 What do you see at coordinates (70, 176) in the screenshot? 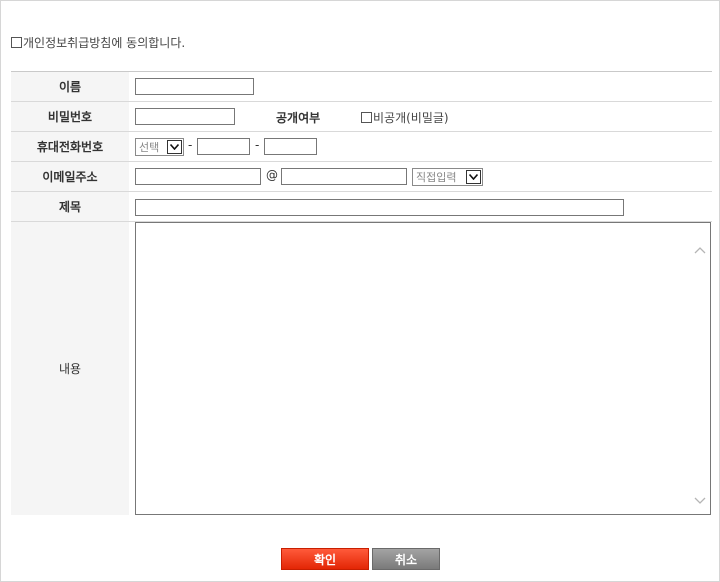
I see `email-label: 이메일주소` at bounding box center [70, 176].